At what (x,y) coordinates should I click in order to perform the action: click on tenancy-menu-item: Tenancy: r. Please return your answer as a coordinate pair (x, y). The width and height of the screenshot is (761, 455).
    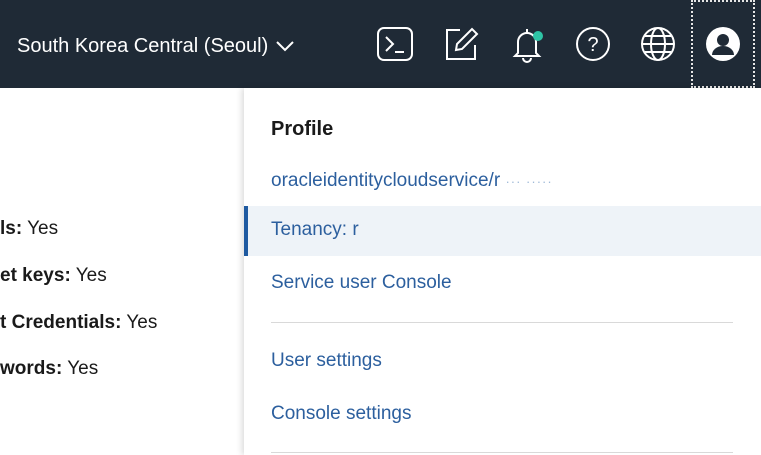
    Looking at the image, I should click on (502, 231).